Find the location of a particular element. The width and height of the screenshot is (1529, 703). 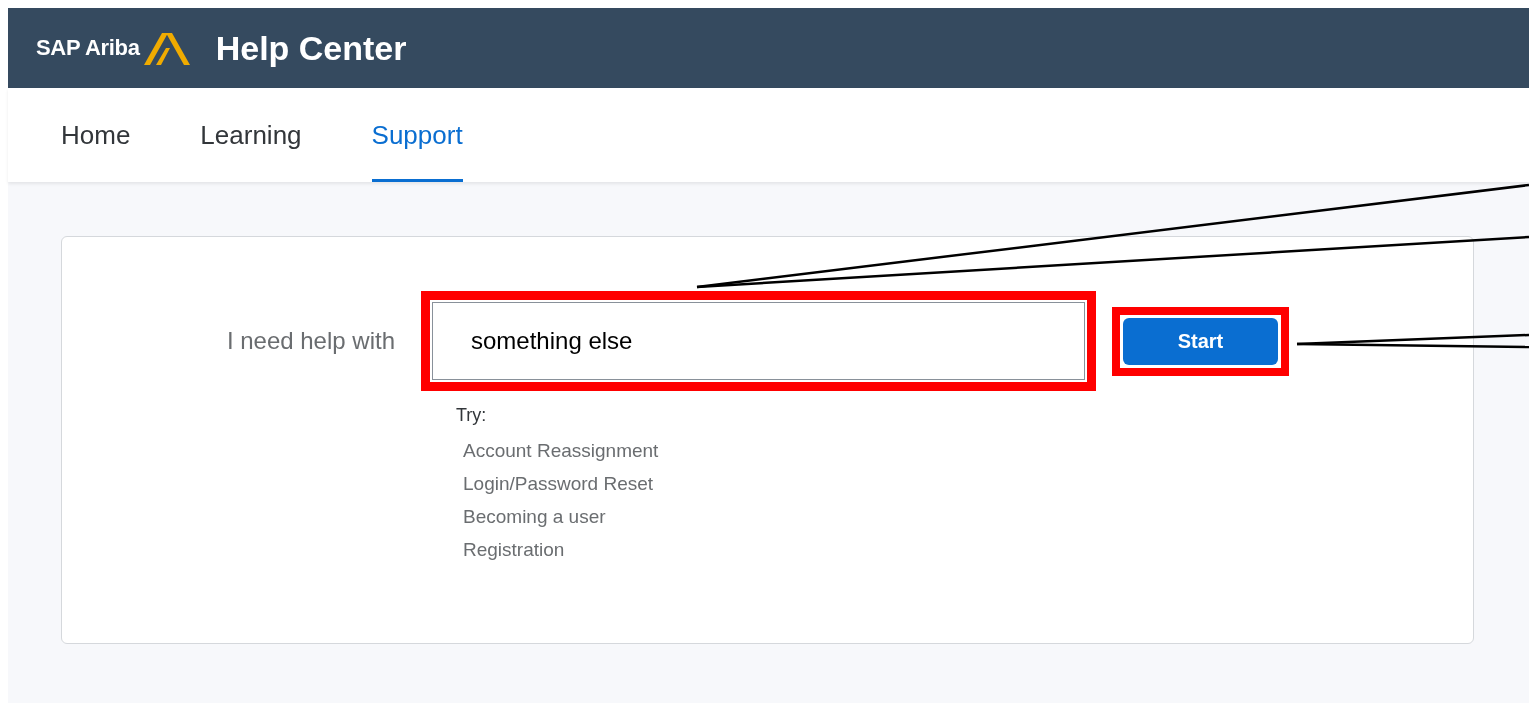

app-title: Help Center is located at coordinates (311, 48).